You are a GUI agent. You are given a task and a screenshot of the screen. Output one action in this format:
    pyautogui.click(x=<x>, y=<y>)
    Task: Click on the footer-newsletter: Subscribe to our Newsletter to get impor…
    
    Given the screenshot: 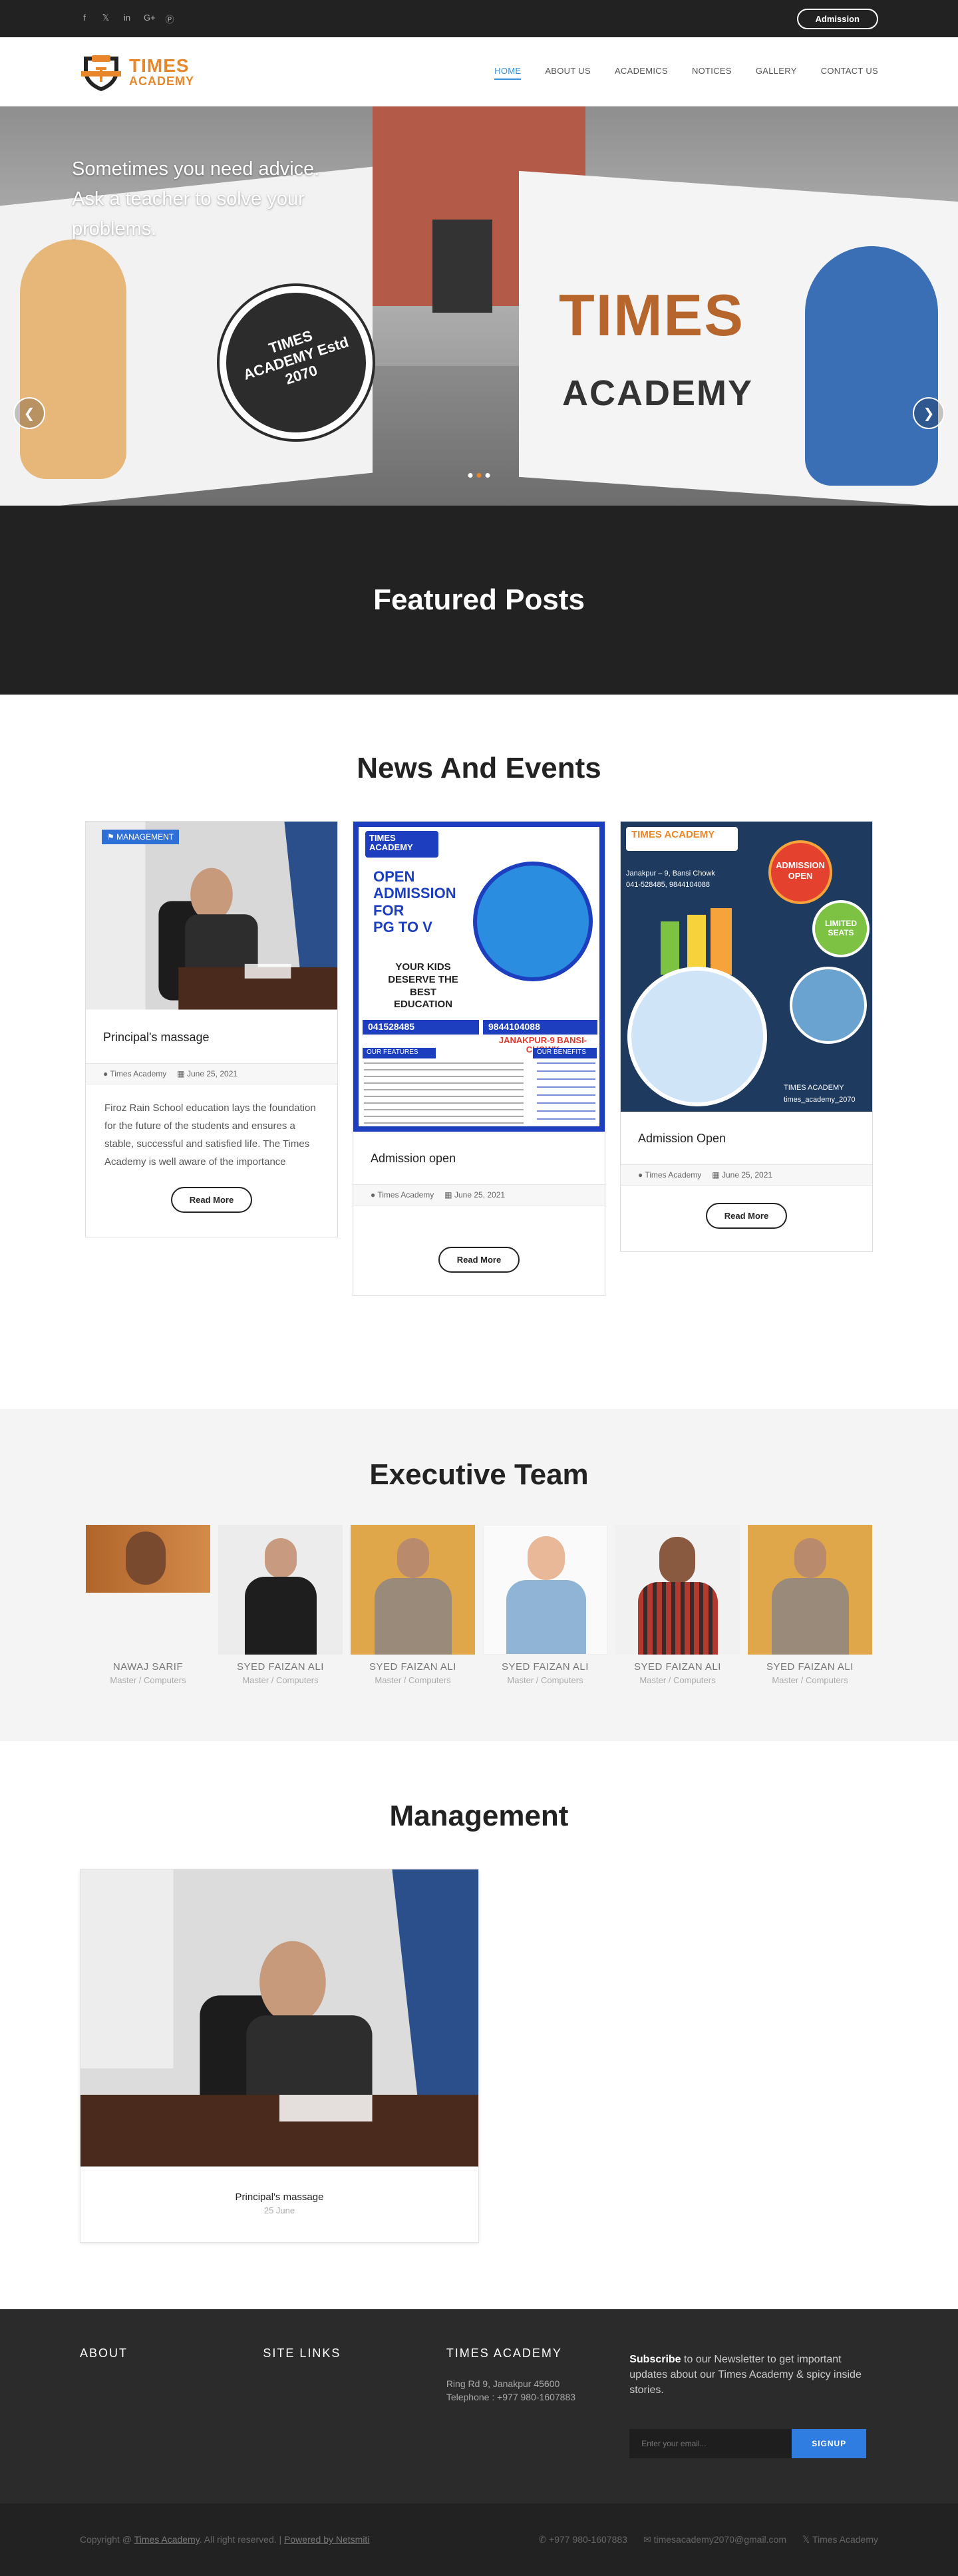 What is the action you would take?
    pyautogui.click(x=753, y=2402)
    